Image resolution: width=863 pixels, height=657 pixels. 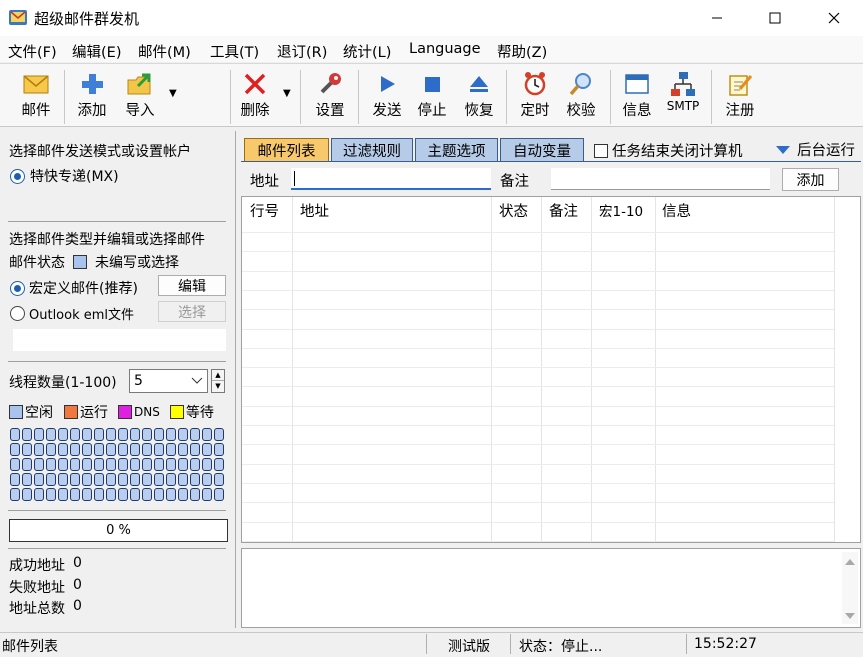 What do you see at coordinates (387, 98) in the screenshot?
I see `send-button: 发送` at bounding box center [387, 98].